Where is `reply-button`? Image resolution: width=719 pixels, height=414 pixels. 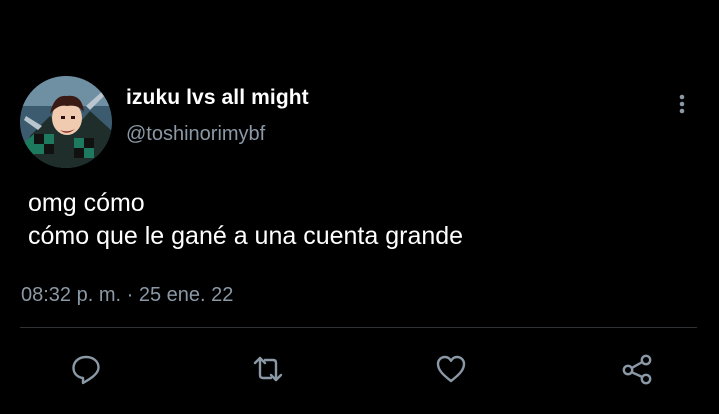 reply-button is located at coordinates (86, 369).